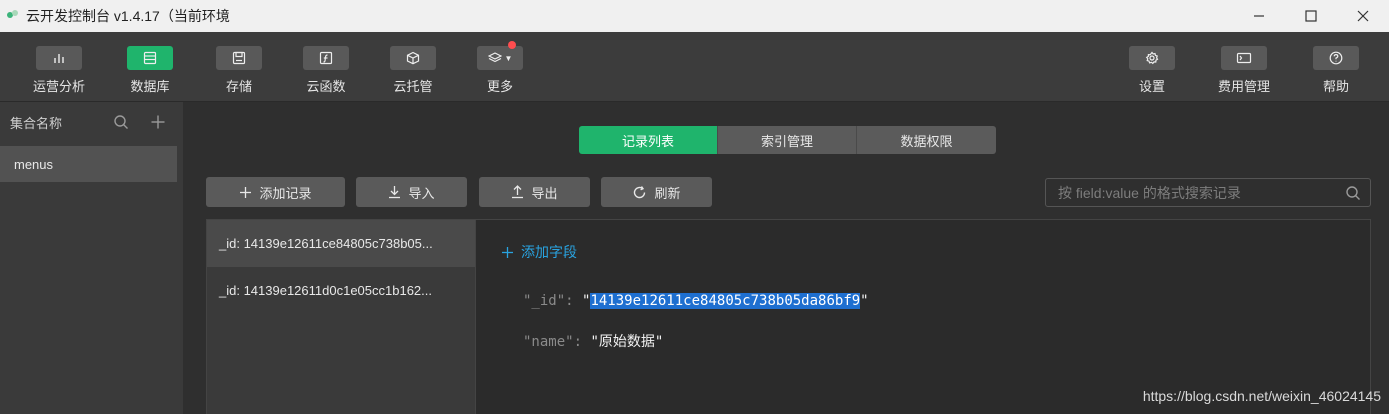 The image size is (1389, 414). Describe the element at coordinates (413, 71) in the screenshot. I see `tool-cloud-hosting: 云托管` at that location.